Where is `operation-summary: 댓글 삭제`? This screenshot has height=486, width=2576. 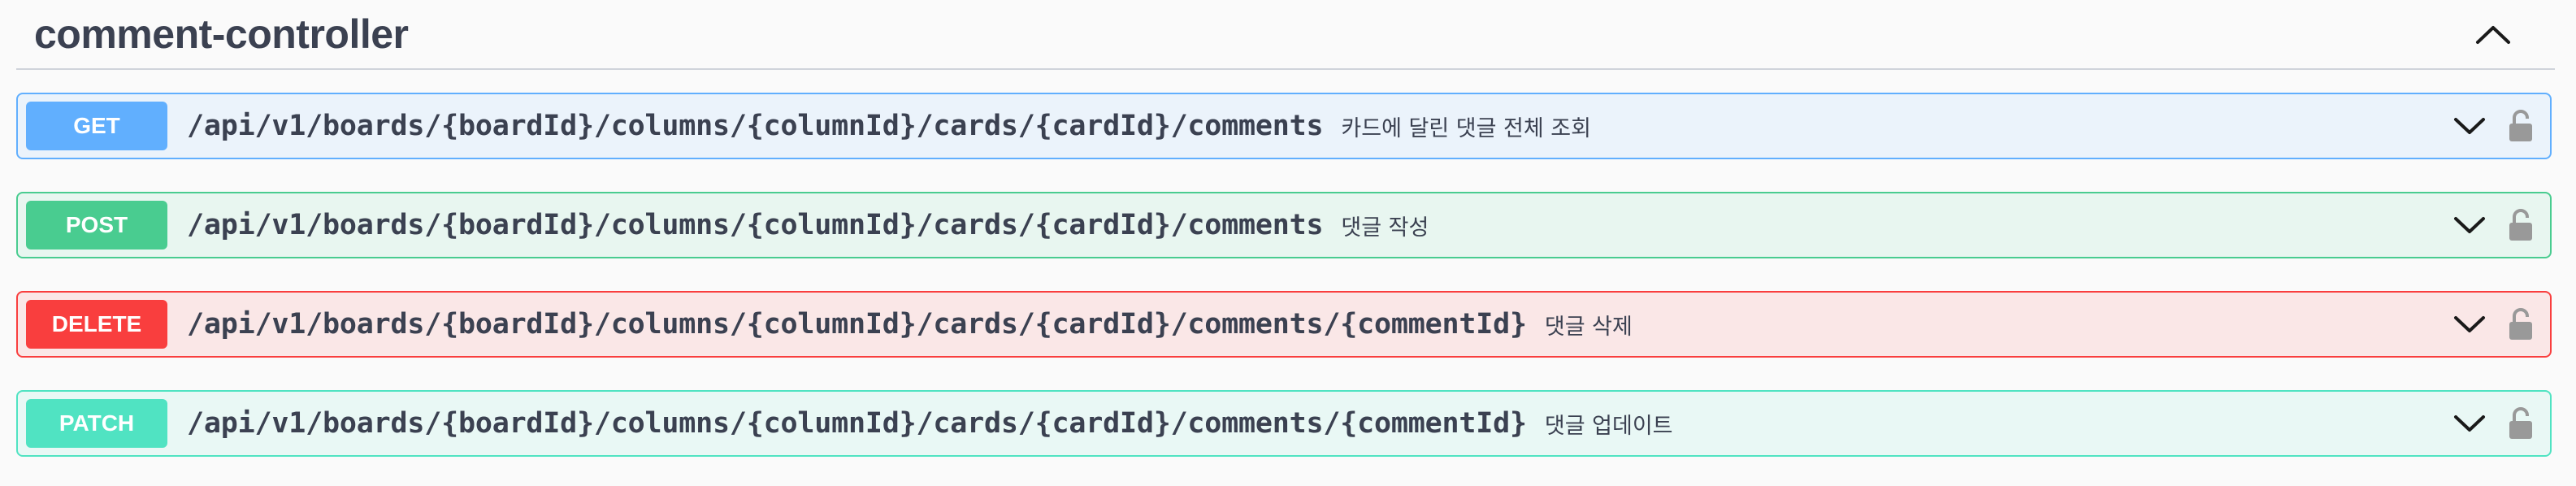 operation-summary: 댓글 삭제 is located at coordinates (1588, 327).